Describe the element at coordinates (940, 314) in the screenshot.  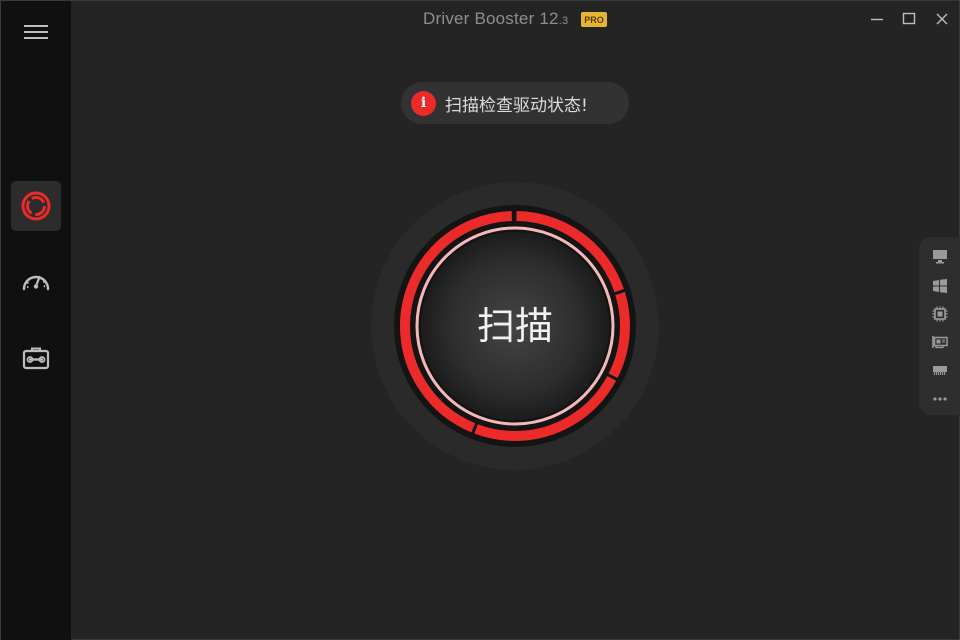
I see `chip-icon` at that location.